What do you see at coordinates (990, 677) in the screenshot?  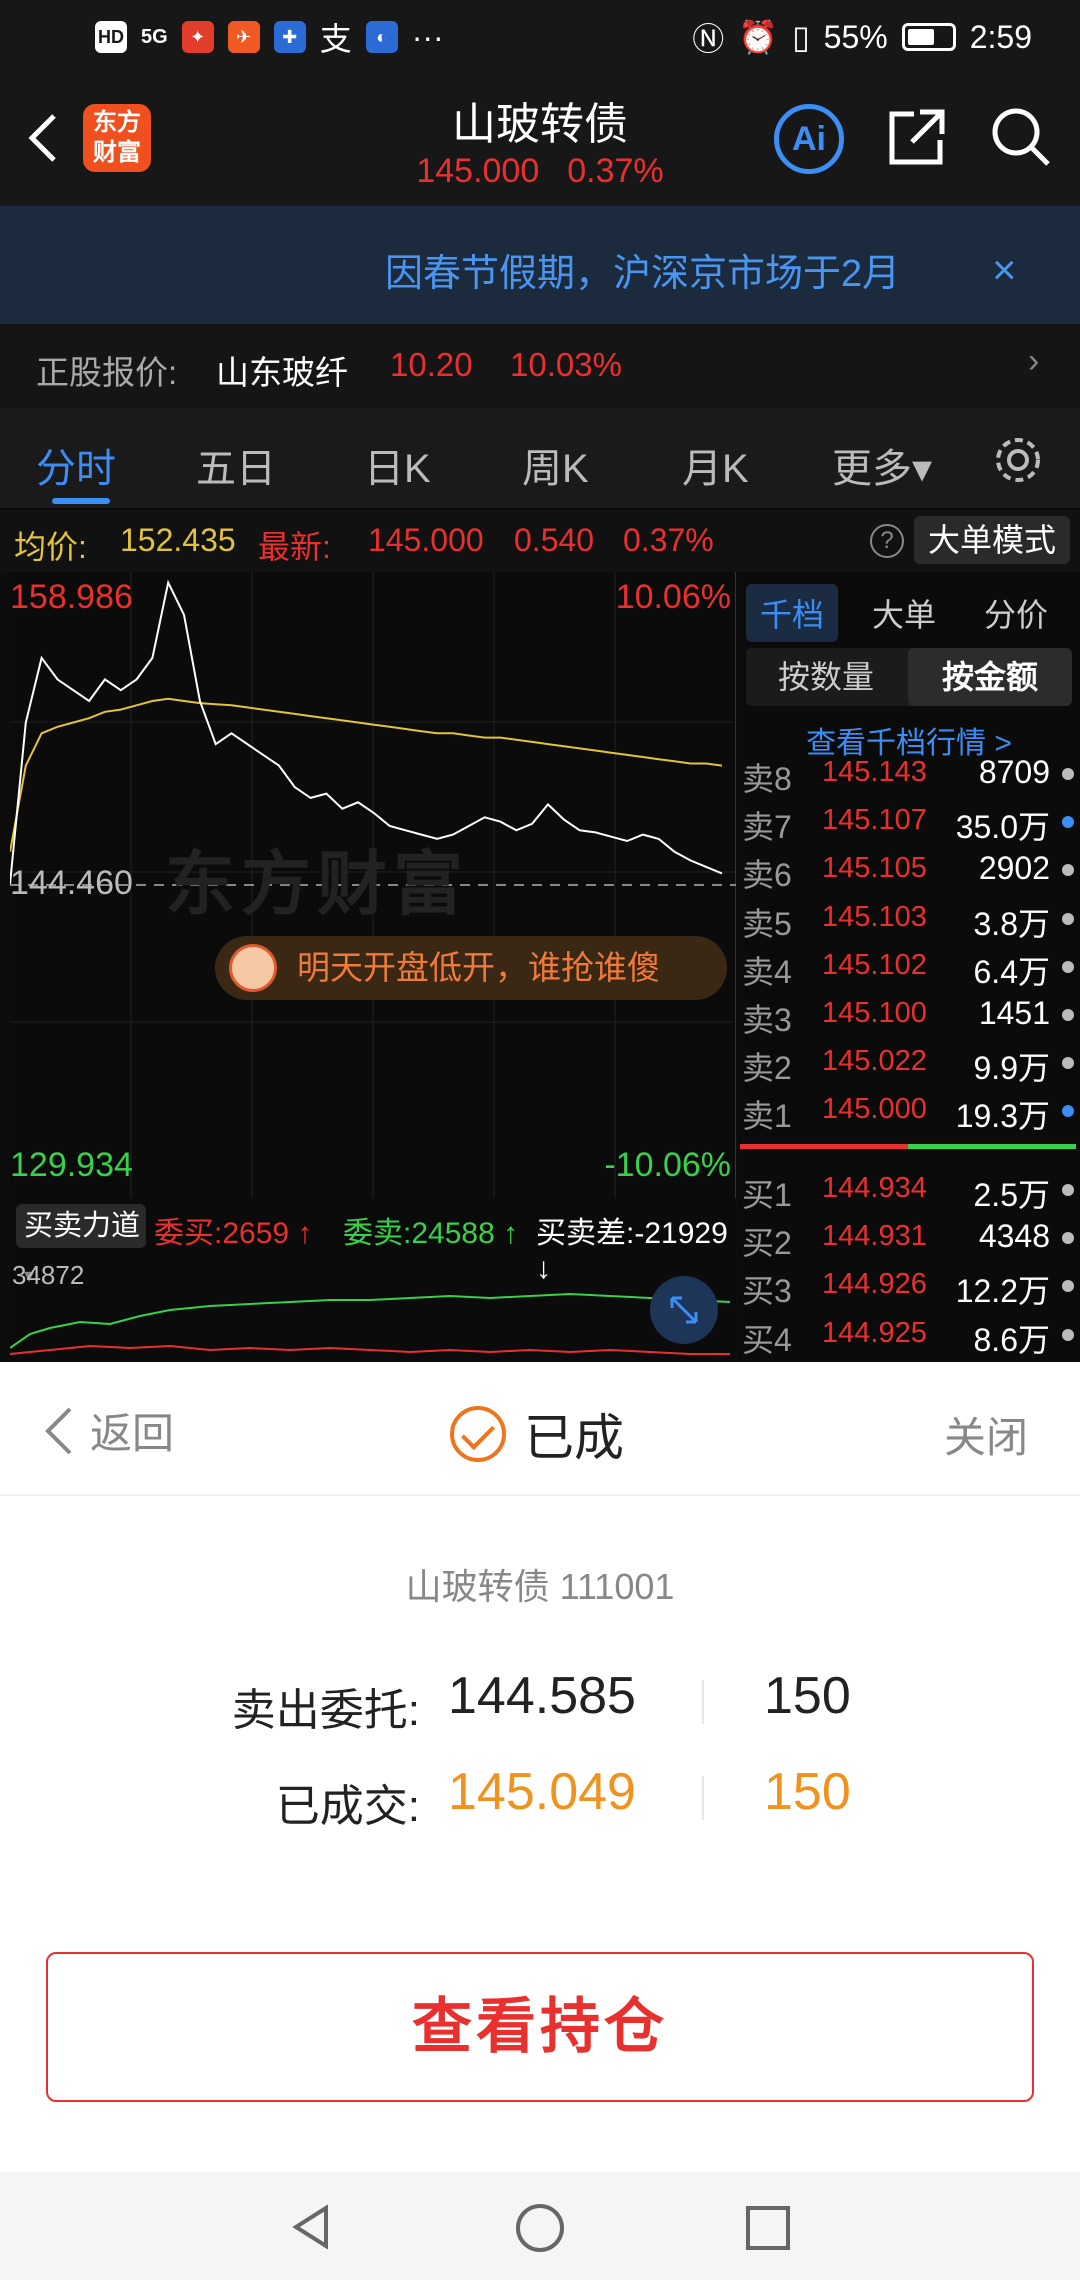 I see `by-amount-button: 按金额` at bounding box center [990, 677].